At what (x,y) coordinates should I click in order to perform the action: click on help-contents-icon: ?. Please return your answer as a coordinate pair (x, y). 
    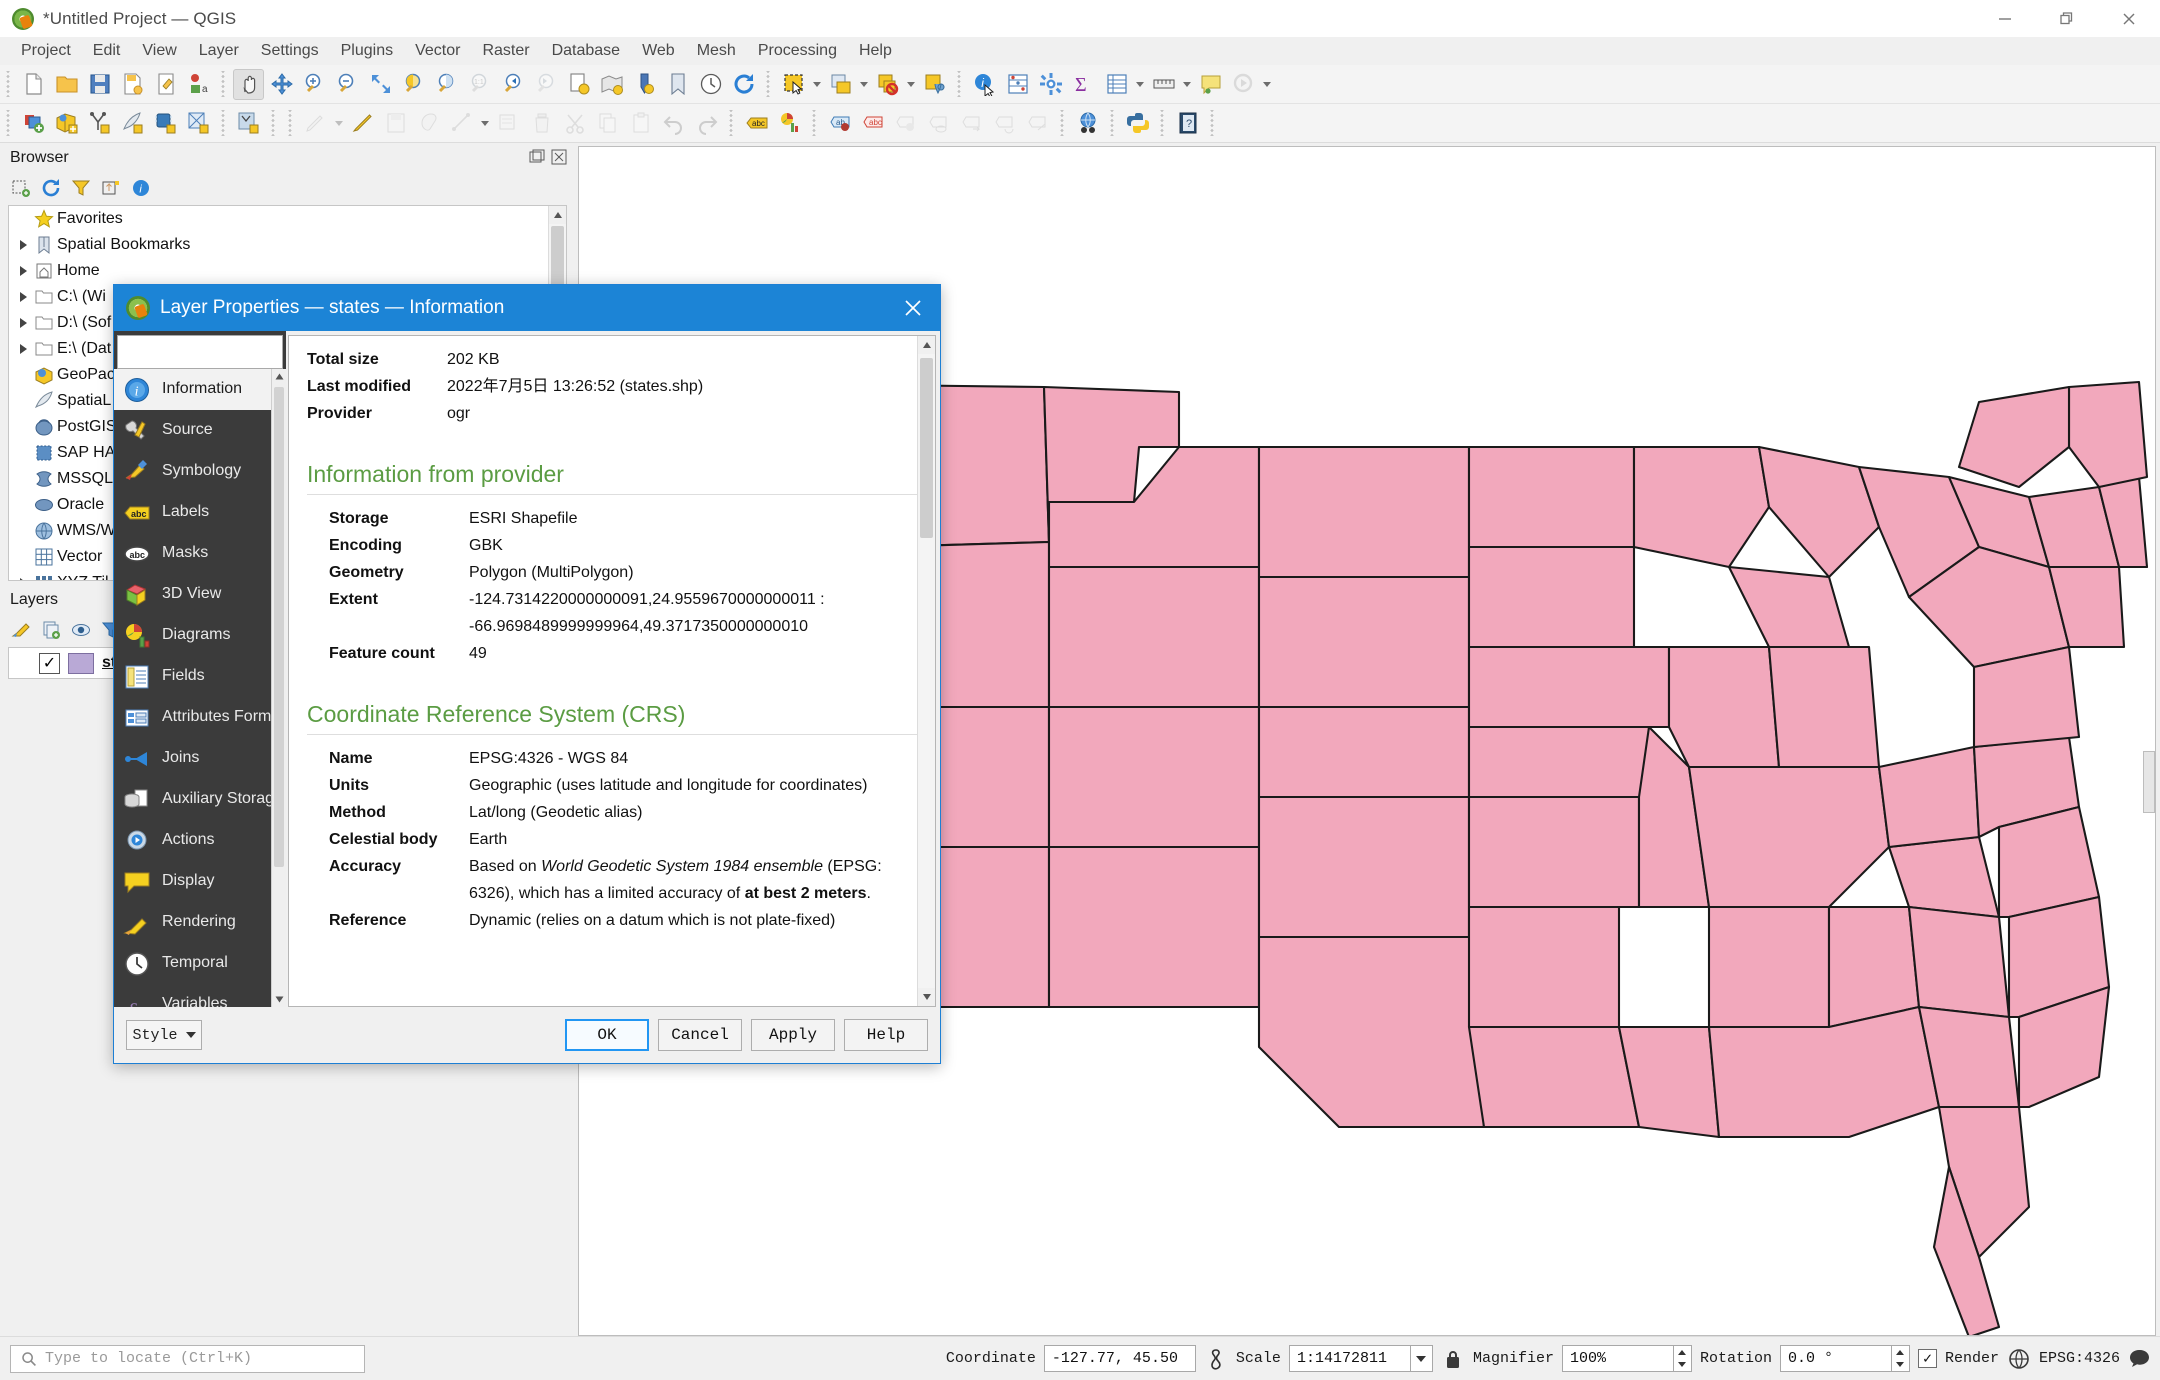
    Looking at the image, I should click on (1187, 123).